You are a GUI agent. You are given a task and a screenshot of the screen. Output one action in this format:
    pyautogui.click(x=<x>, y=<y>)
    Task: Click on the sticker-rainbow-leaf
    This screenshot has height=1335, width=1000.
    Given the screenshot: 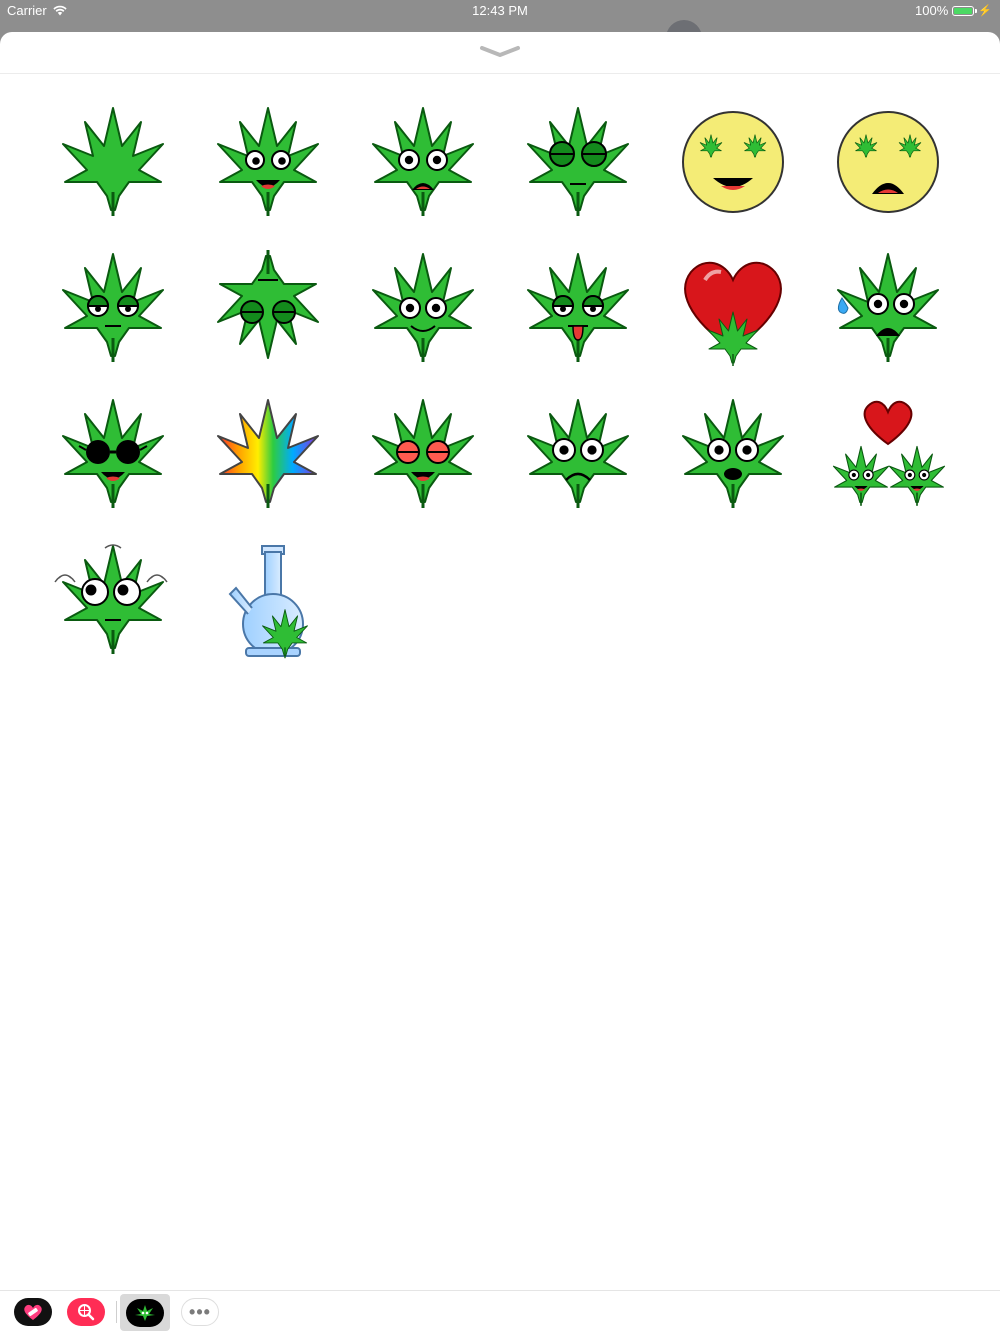 What is the action you would take?
    pyautogui.click(x=267, y=452)
    